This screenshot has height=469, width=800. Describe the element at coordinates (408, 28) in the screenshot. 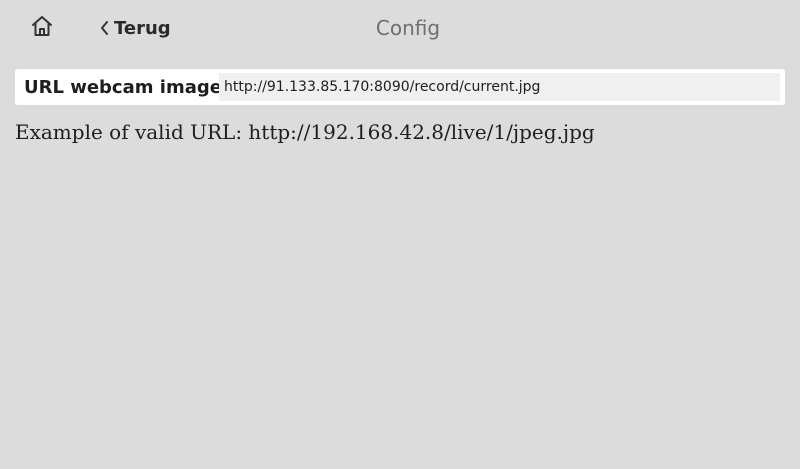

I see `page-title: Config` at that location.